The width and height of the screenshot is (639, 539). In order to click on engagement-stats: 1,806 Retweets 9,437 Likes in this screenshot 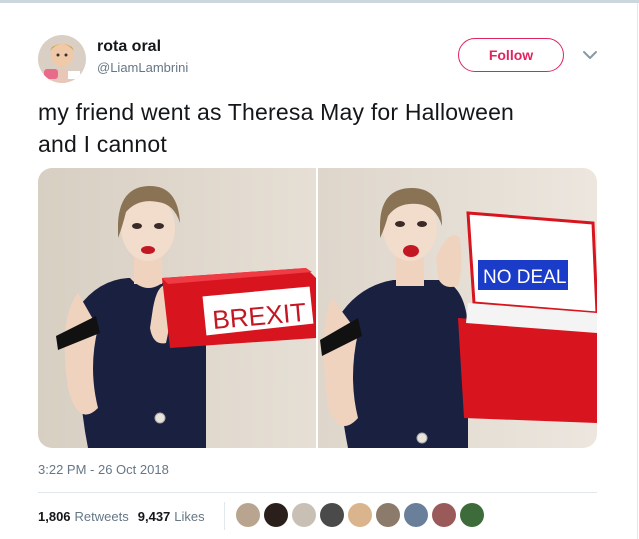, I will do `click(126, 516)`.